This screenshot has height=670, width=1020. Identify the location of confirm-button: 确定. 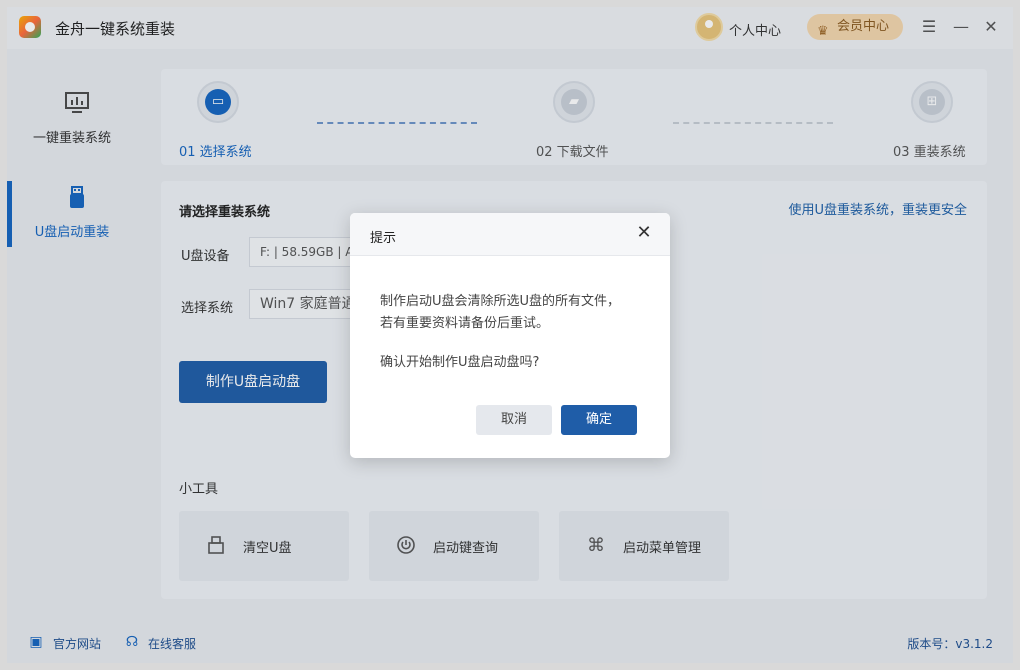
(599, 420).